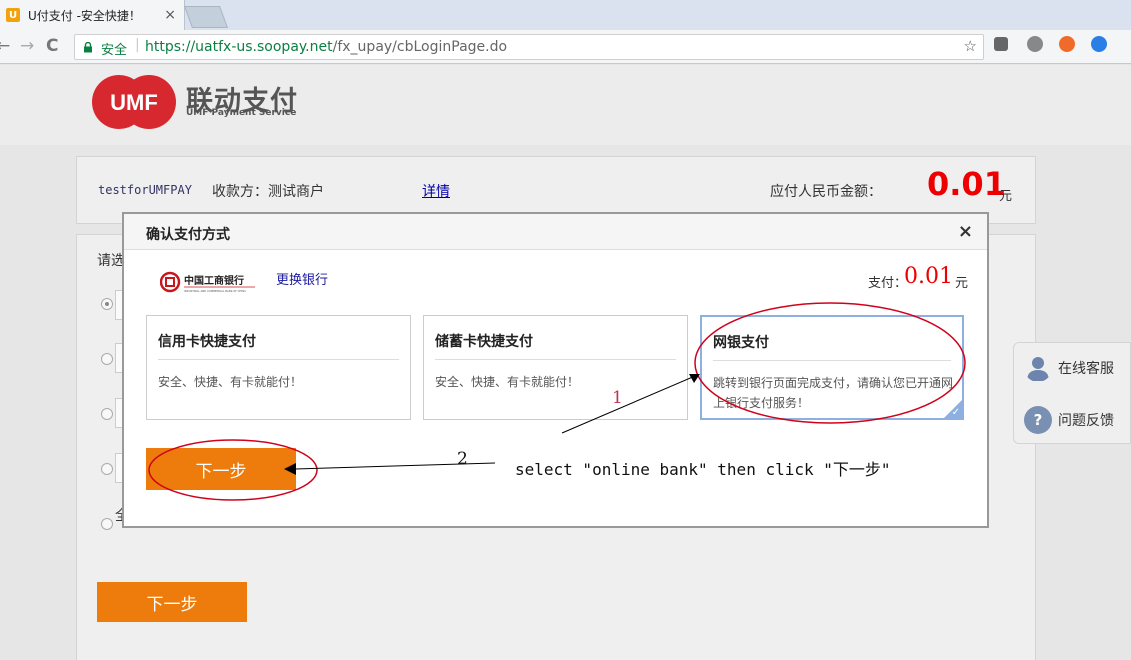 The height and width of the screenshot is (660, 1131). I want to click on svg-text: UMF, so click(134, 102).